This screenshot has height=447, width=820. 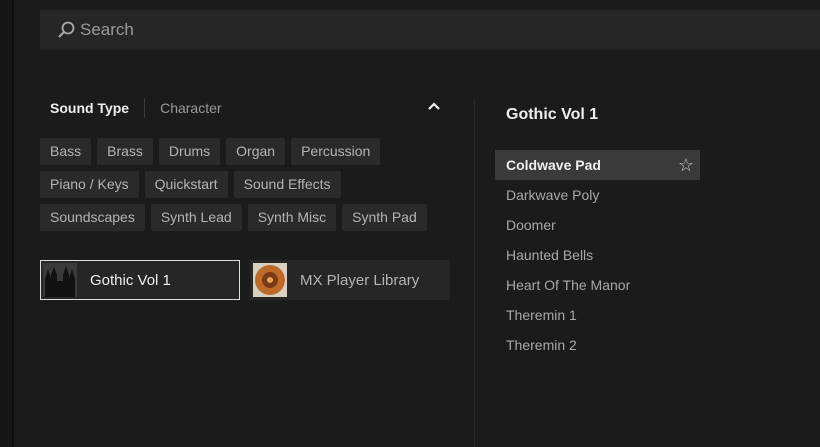 I want to click on library-gothic-vol-1: Gothic Vol 1, so click(x=140, y=280).